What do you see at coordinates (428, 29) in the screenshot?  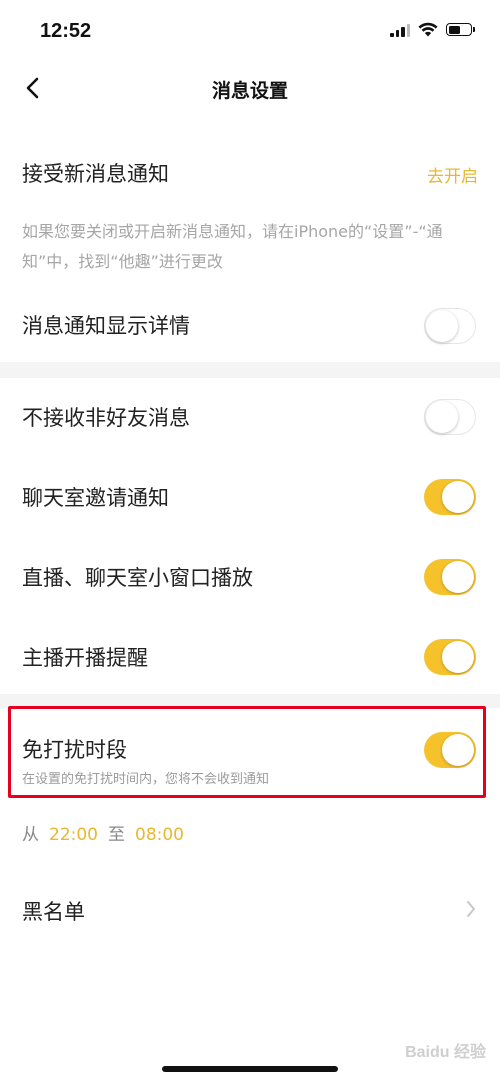 I see `wifi-icon` at bounding box center [428, 29].